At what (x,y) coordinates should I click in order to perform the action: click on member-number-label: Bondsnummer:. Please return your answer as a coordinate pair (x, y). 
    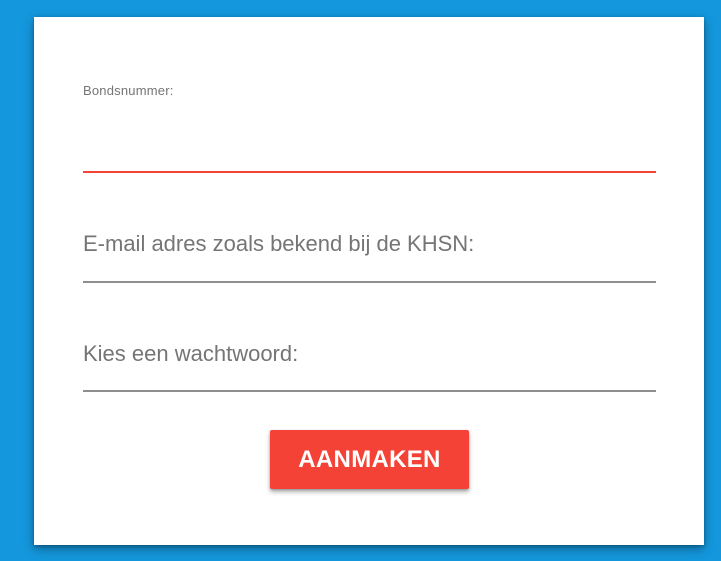
    Looking at the image, I should click on (128, 90).